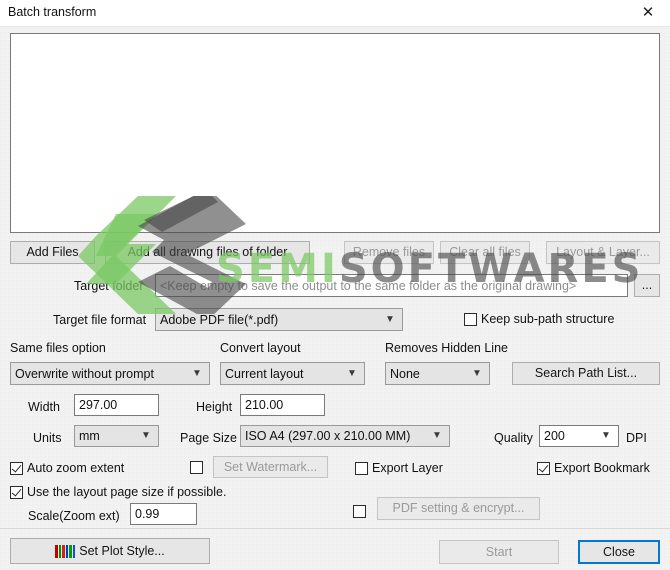 This screenshot has height=570, width=670. I want to click on use-layout-page-size-checkbox: Use the layout page size if possible., so click(118, 492).